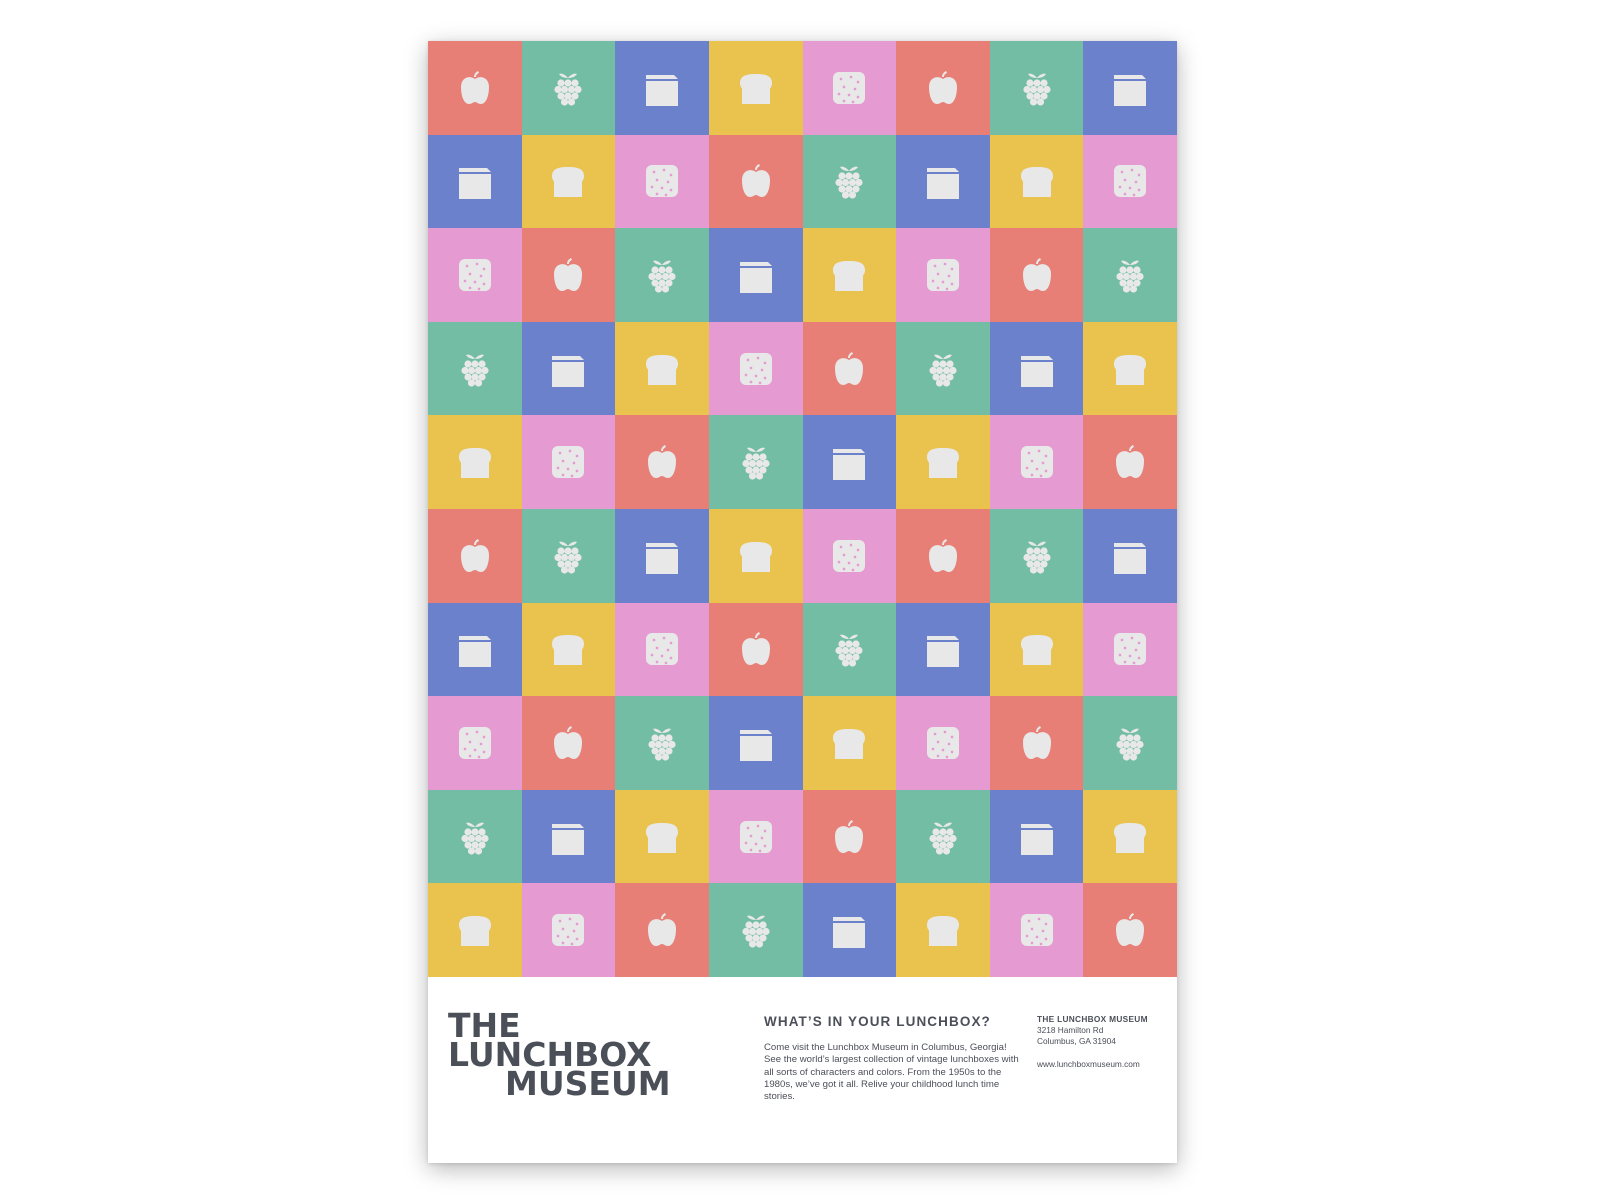 Image resolution: width=1600 pixels, height=1200 pixels. Describe the element at coordinates (1107, 1064) in the screenshot. I see `website-link: www.lunchboxmuseum.com` at that location.